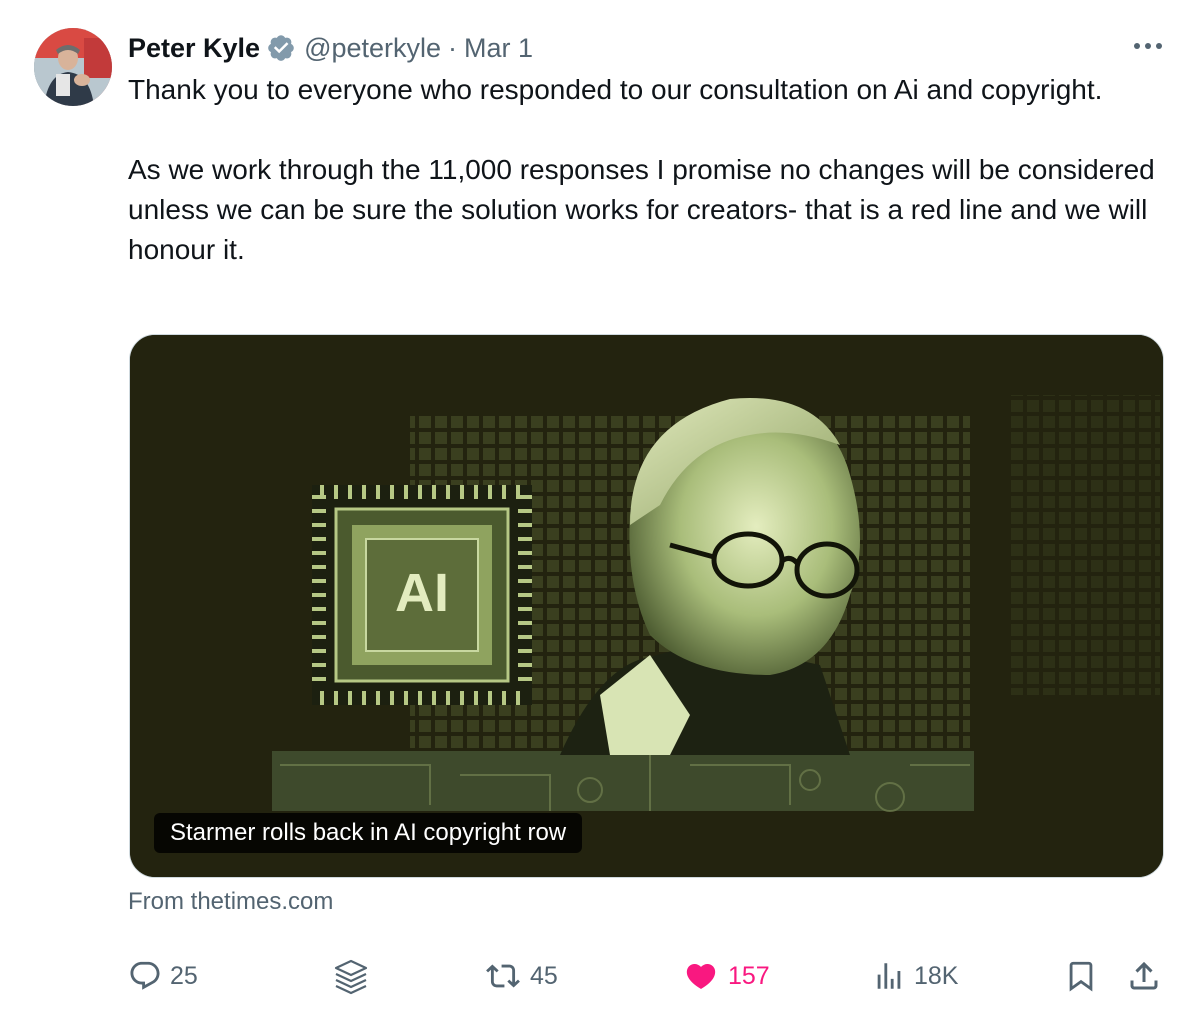 The image size is (1198, 1010). I want to click on share-icon, so click(1144, 976).